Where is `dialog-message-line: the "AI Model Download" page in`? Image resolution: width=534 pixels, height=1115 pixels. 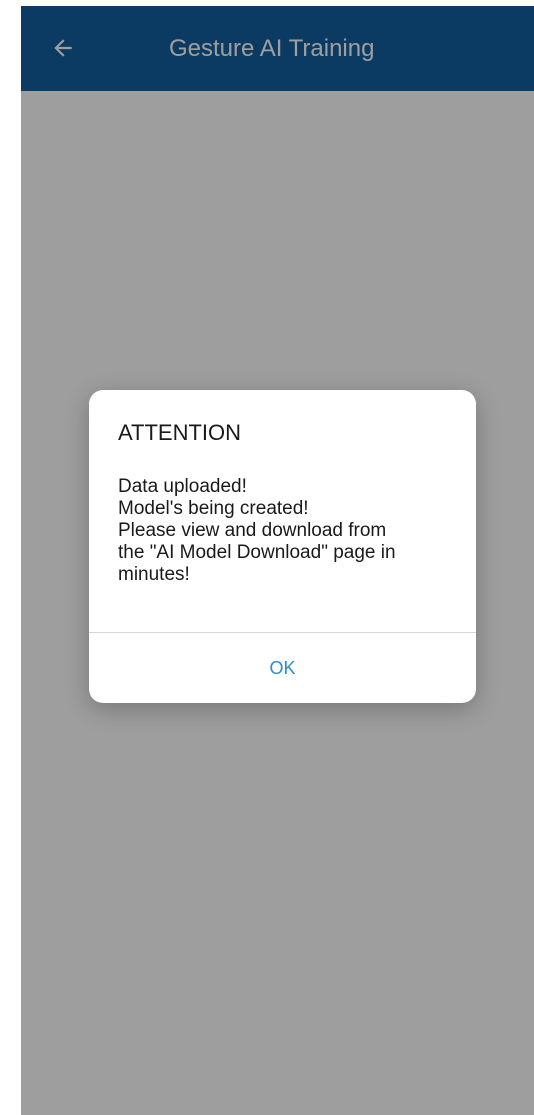 dialog-message-line: the "AI Model Download" page in is located at coordinates (257, 552).